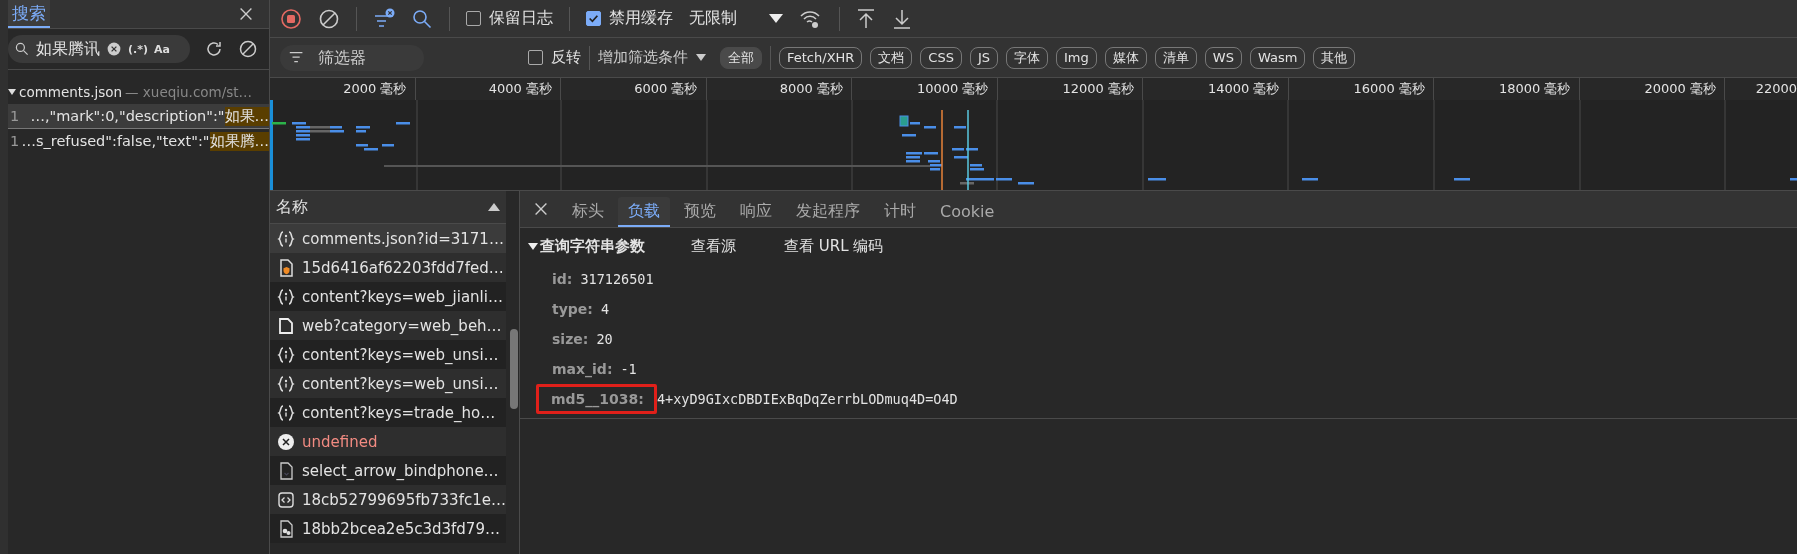  Describe the element at coordinates (214, 49) in the screenshot. I see `refresh-icon` at that location.